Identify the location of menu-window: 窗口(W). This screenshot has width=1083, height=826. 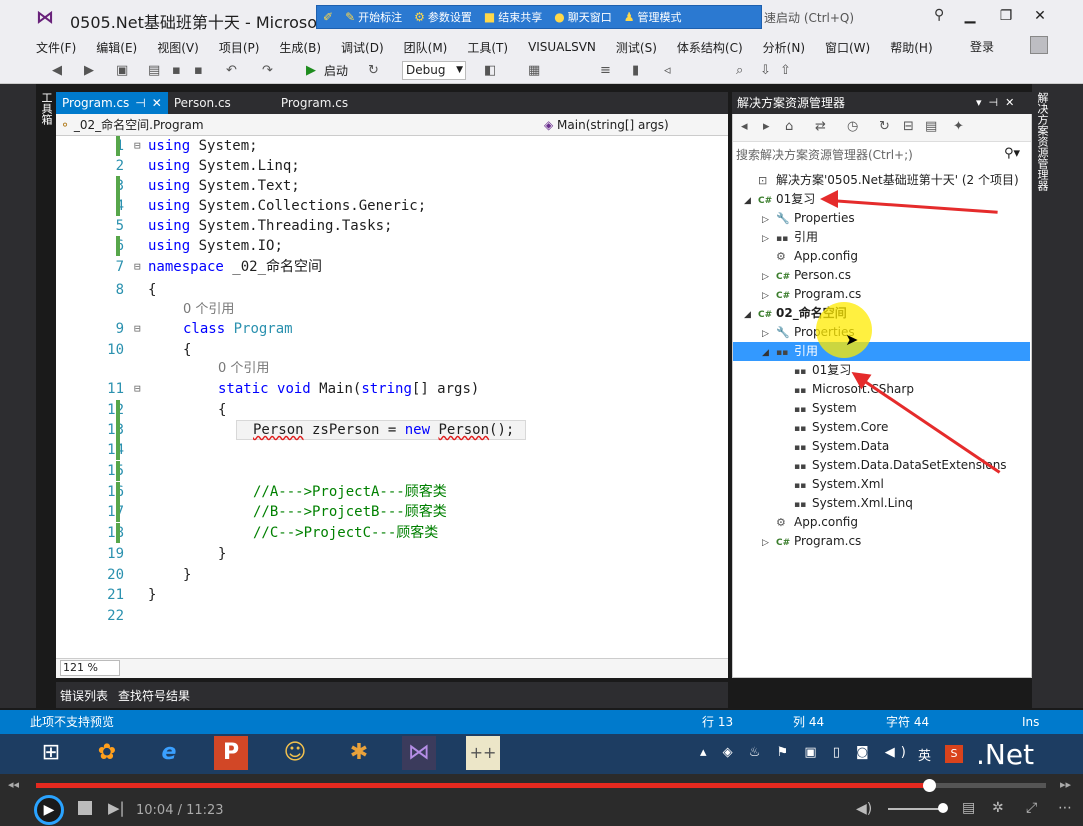
(847, 47).